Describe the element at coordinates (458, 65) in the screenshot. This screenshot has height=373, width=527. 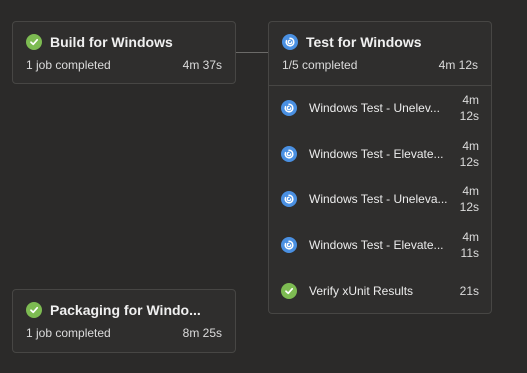
I see `stage-duration: 4m 12s` at that location.